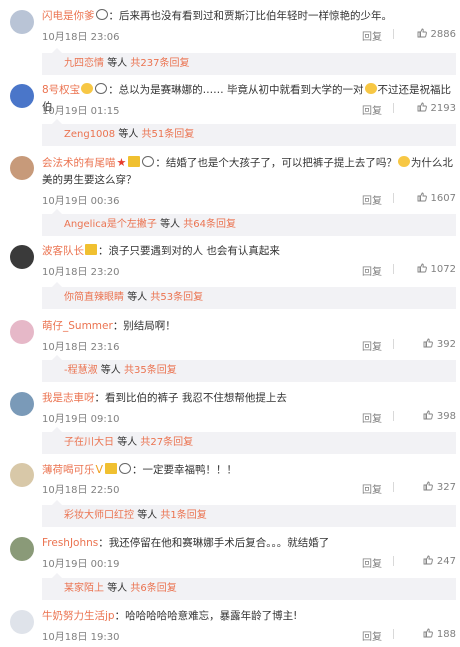  Describe the element at coordinates (428, 108) in the screenshot. I see `like-button: 2193` at that location.